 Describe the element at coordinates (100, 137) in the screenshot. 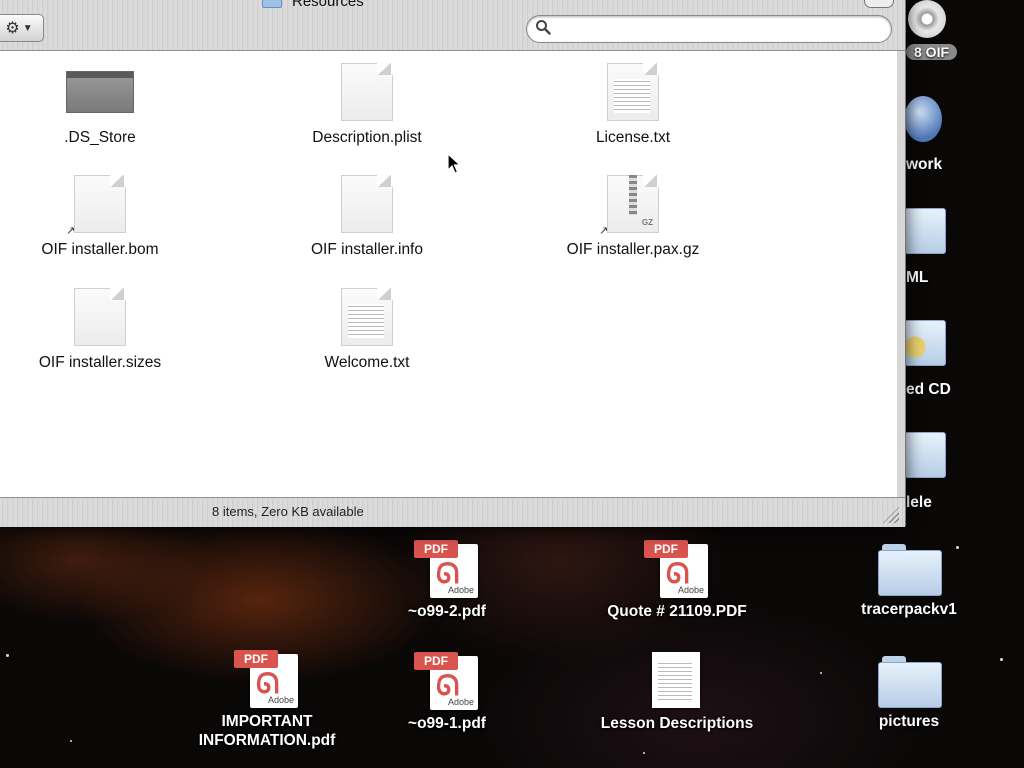

I see `file-name: .DS_Store` at that location.